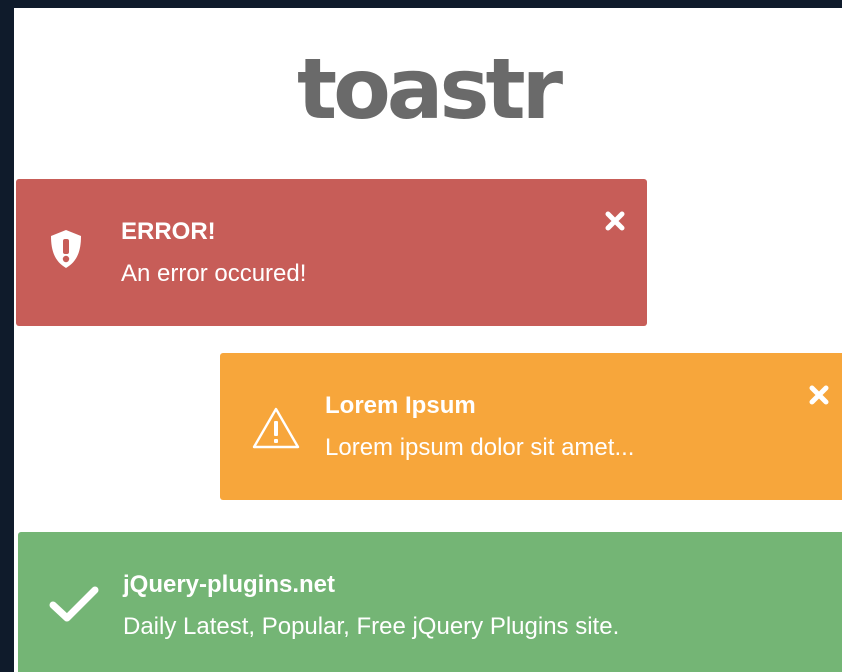 This screenshot has width=842, height=672. Describe the element at coordinates (74, 604) in the screenshot. I see `checkmark-icon` at that location.